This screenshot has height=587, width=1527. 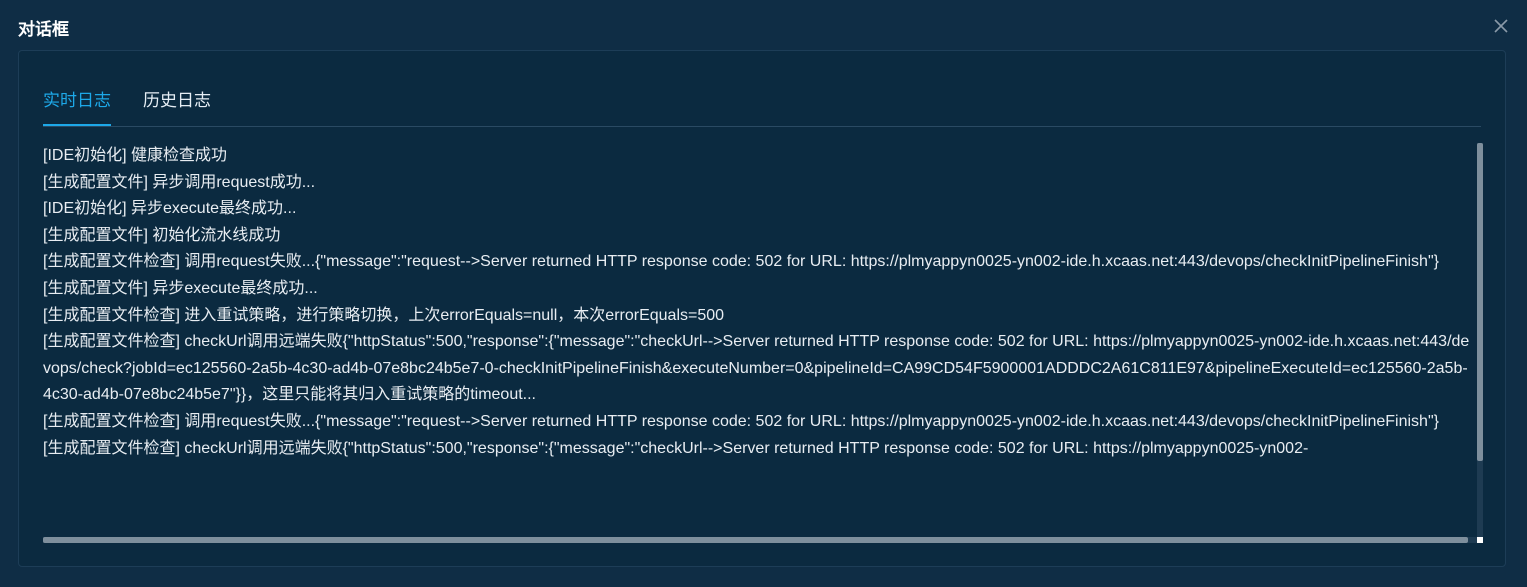 I want to click on log-line: [IDE初始化] 健康检查成功, so click(x=135, y=155).